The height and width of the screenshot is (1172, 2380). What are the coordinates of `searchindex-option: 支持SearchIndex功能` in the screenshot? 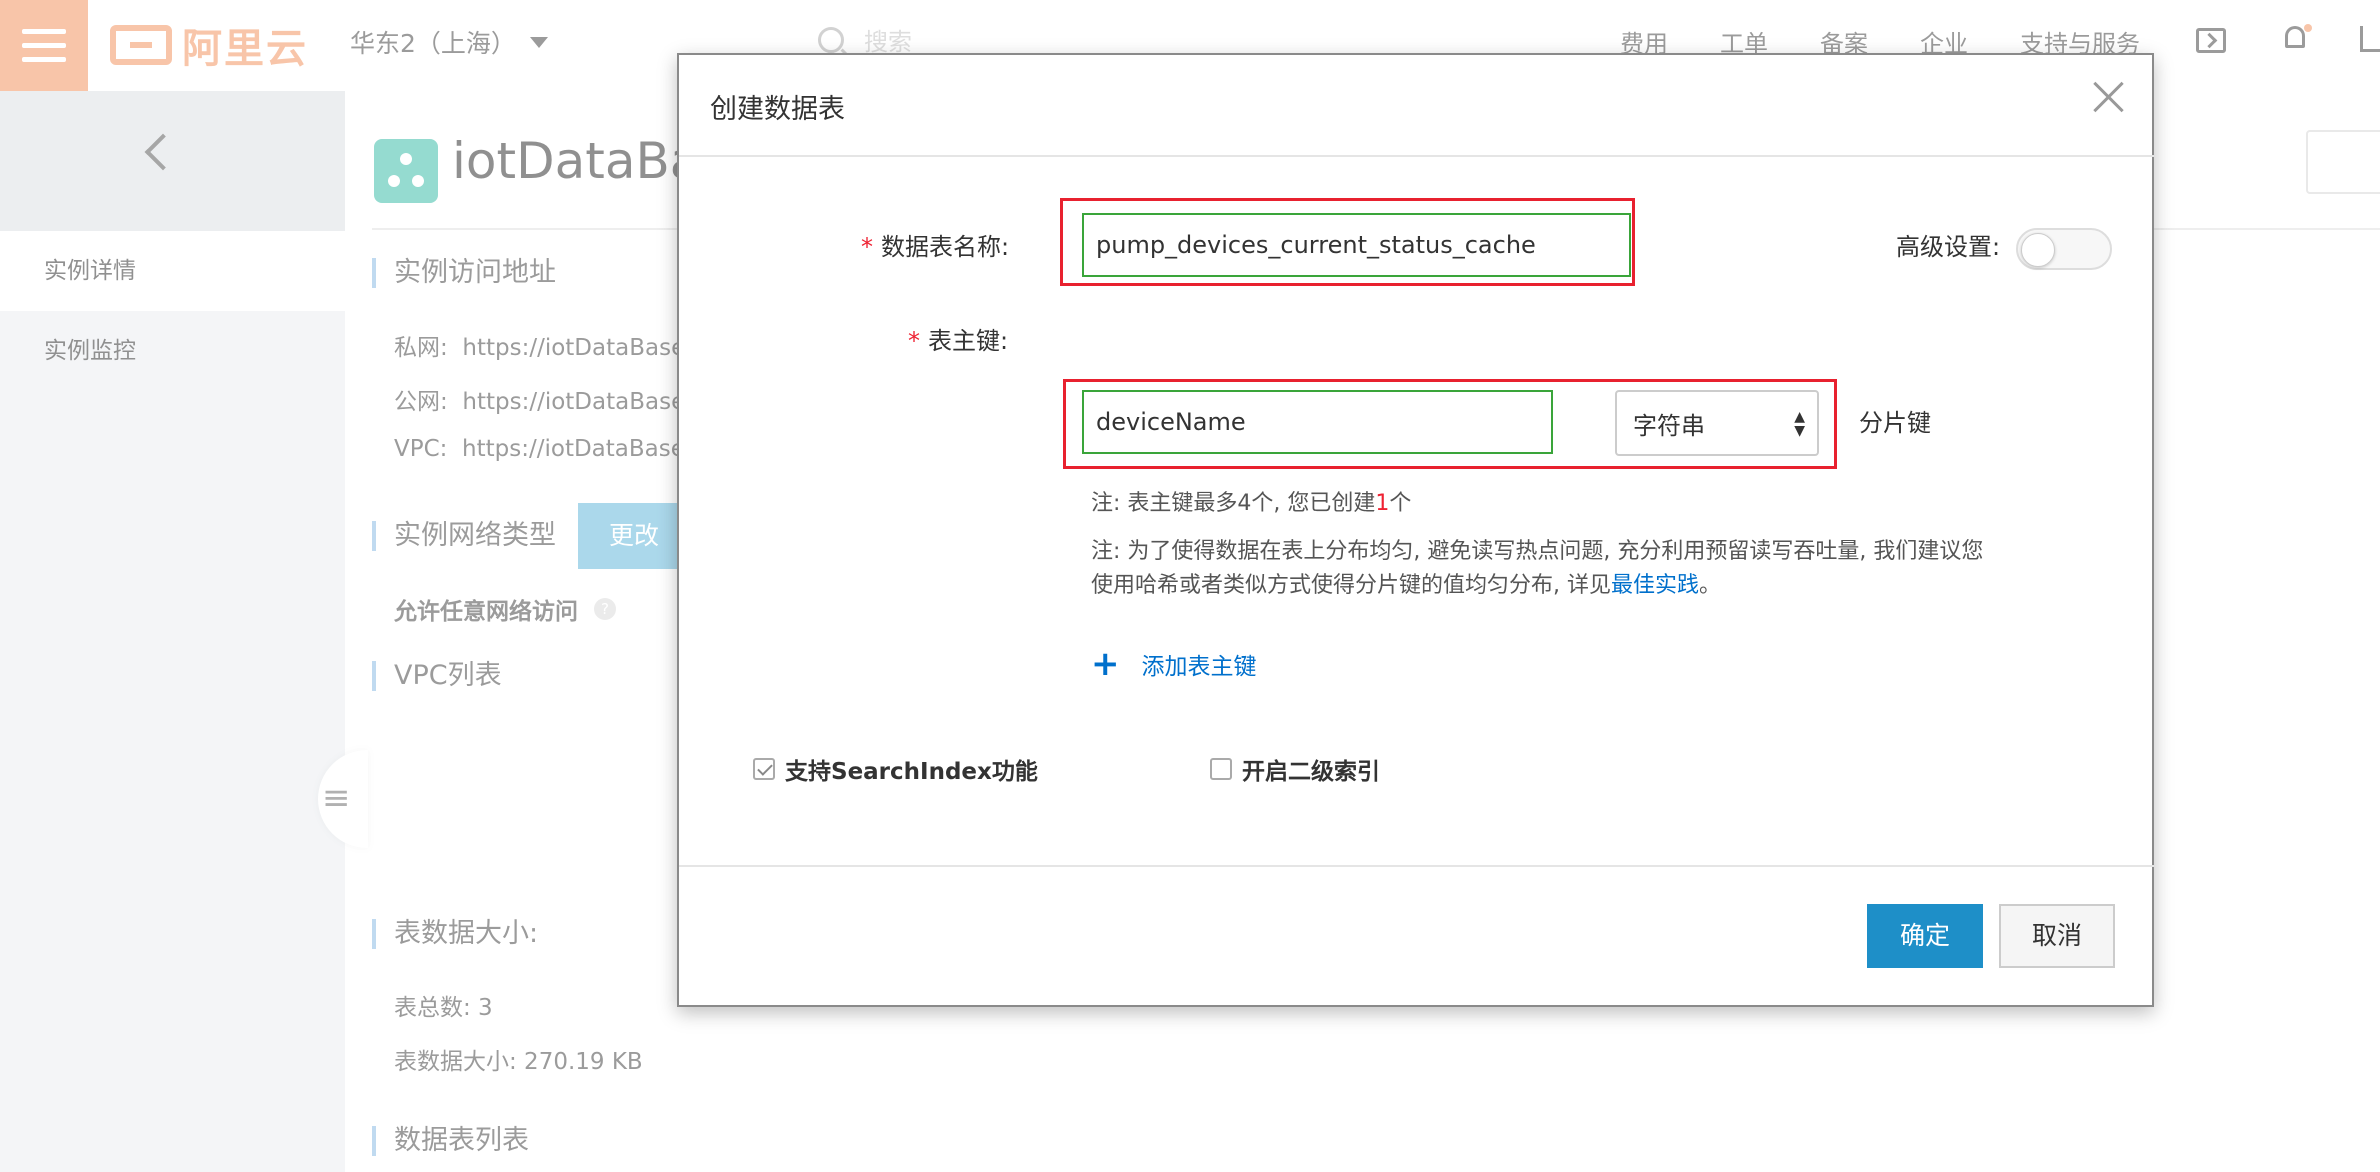 It's located at (895, 769).